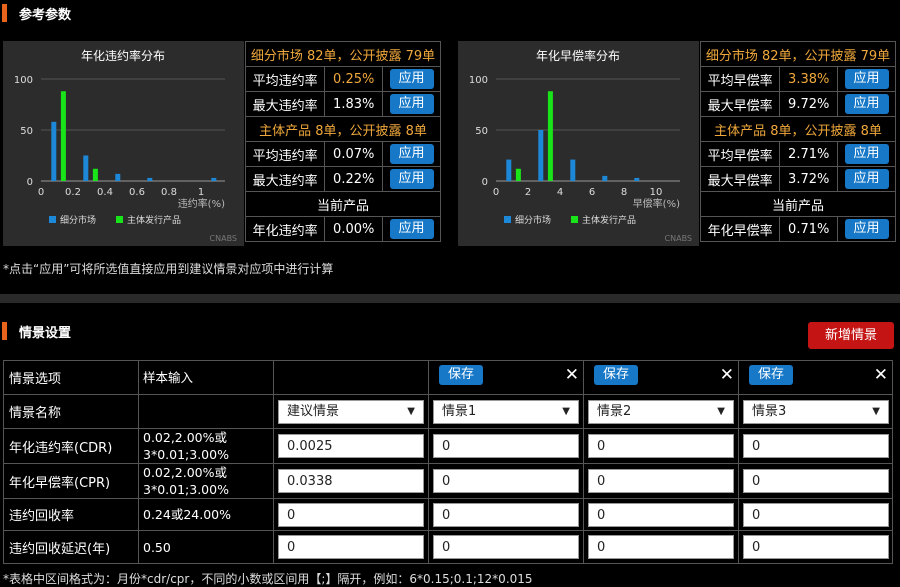 The width and height of the screenshot is (900, 587). Describe the element at coordinates (614, 411) in the screenshot. I see `select-value: 情景2` at that location.